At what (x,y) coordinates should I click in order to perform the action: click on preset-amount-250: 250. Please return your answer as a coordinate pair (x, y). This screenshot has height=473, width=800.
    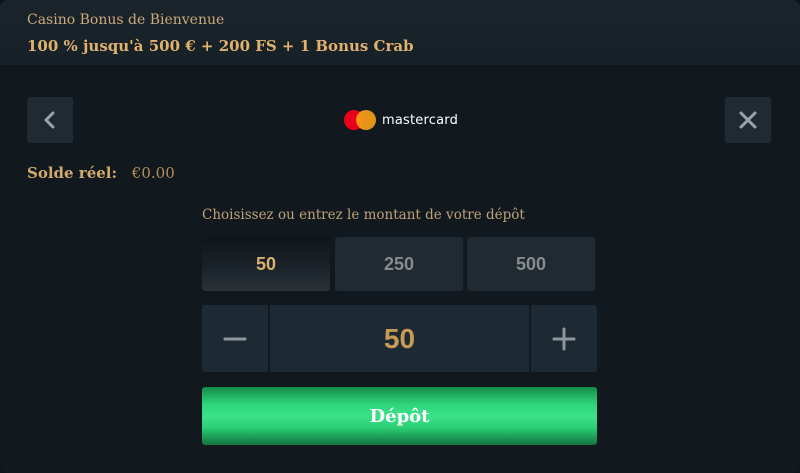
    Looking at the image, I should click on (399, 264).